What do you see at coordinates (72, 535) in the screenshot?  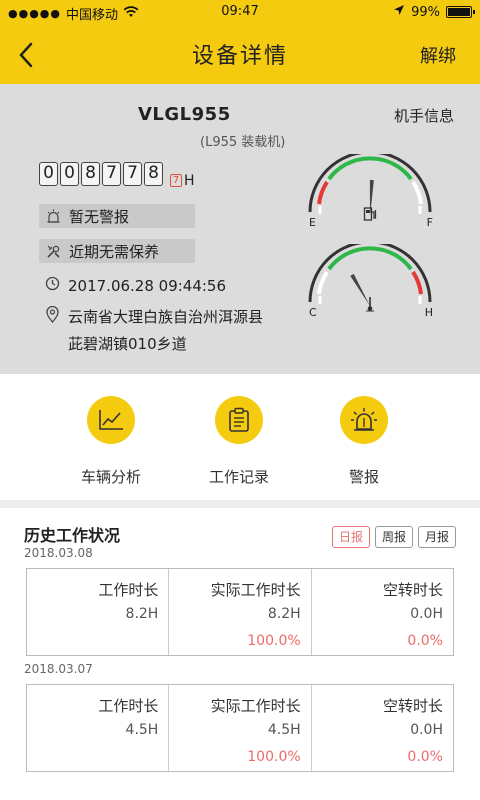 I see `history-title: 历史工作状况` at bounding box center [72, 535].